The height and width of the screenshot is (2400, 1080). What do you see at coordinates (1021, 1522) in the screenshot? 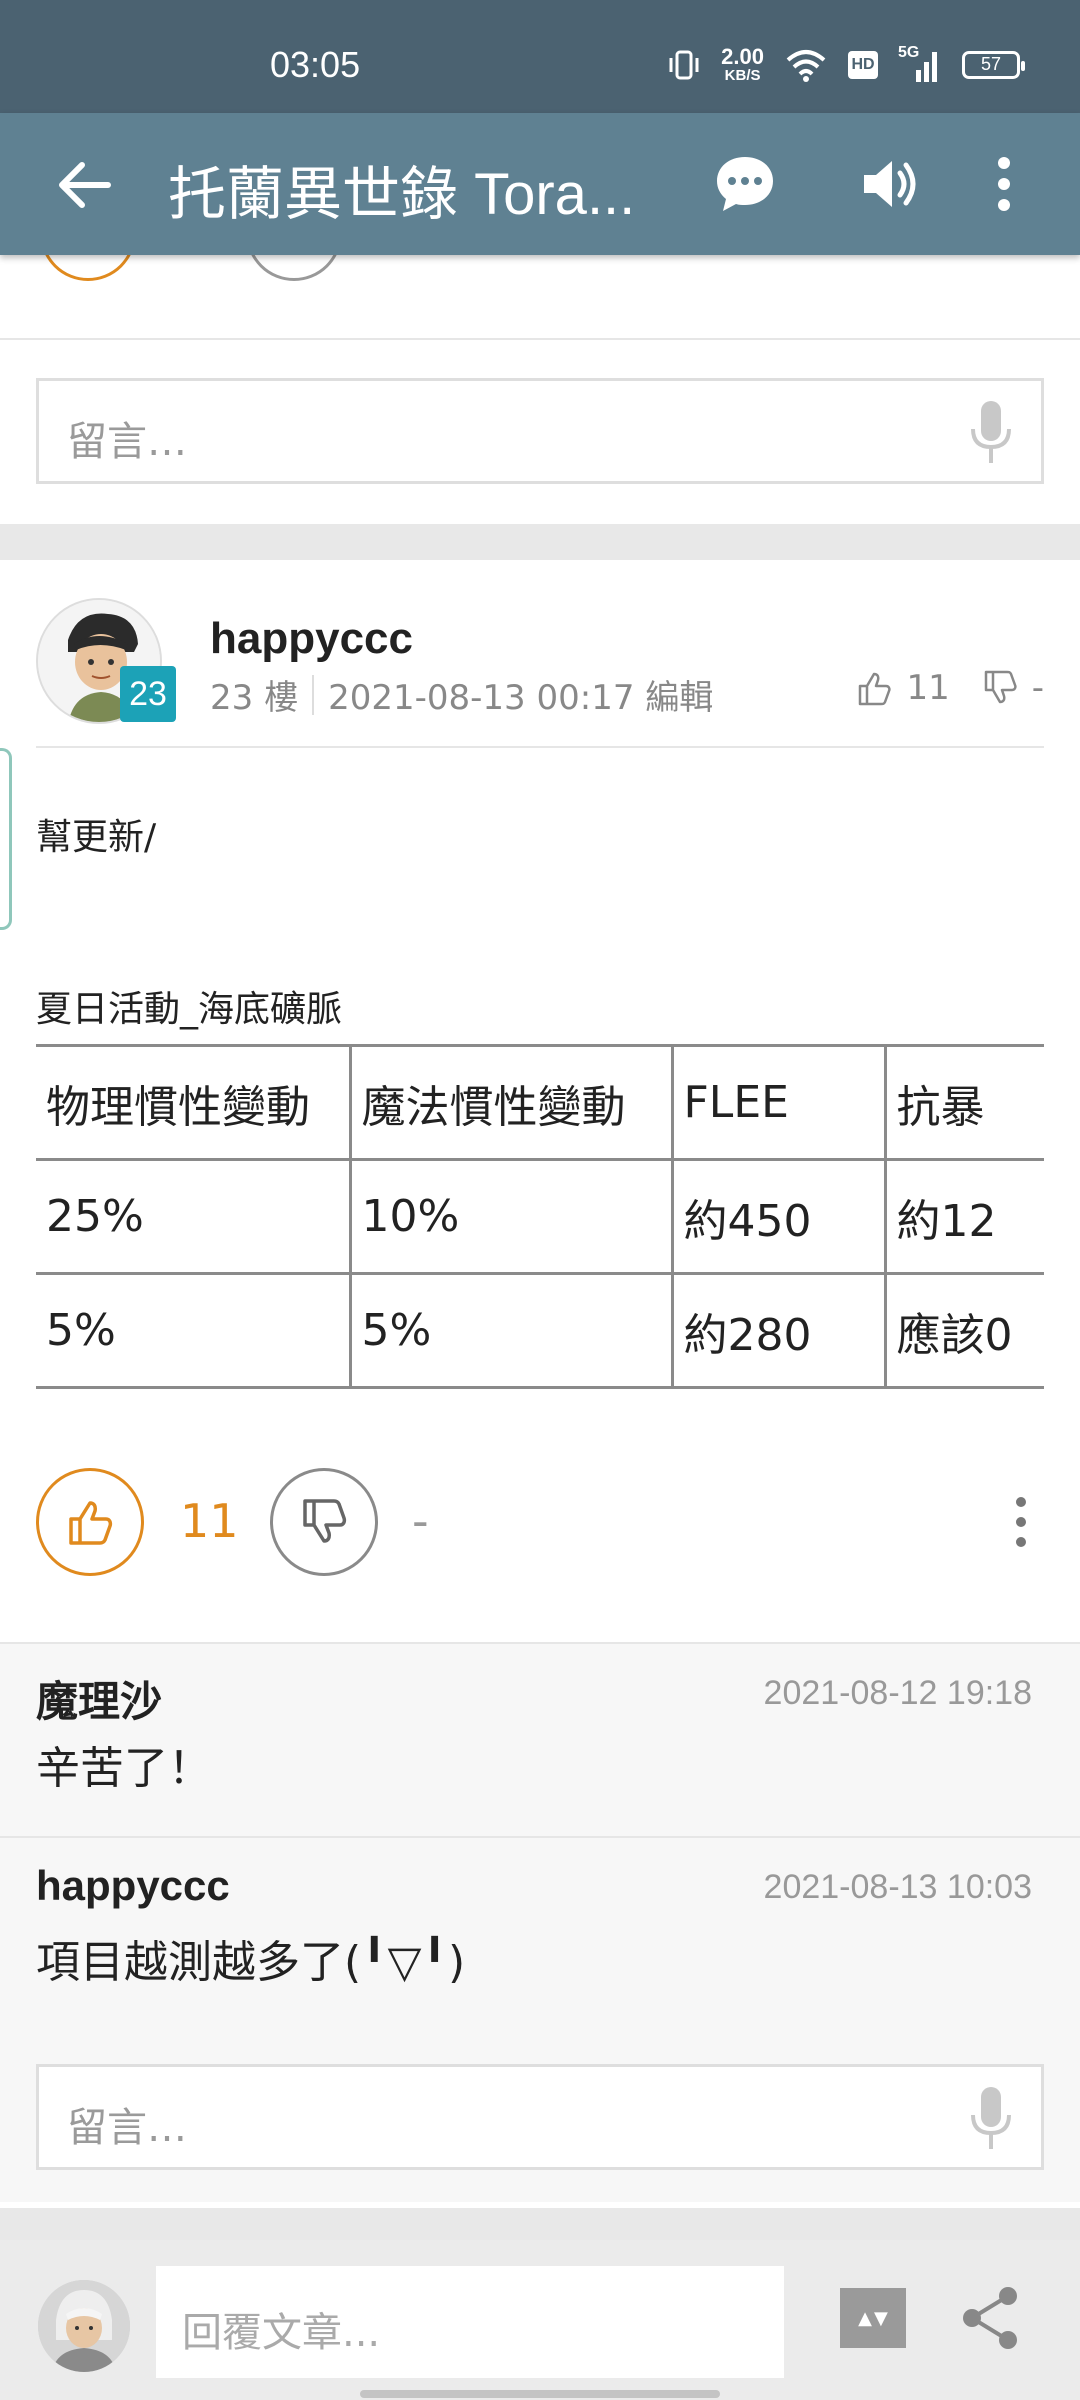
I see `post-more-icon` at bounding box center [1021, 1522].